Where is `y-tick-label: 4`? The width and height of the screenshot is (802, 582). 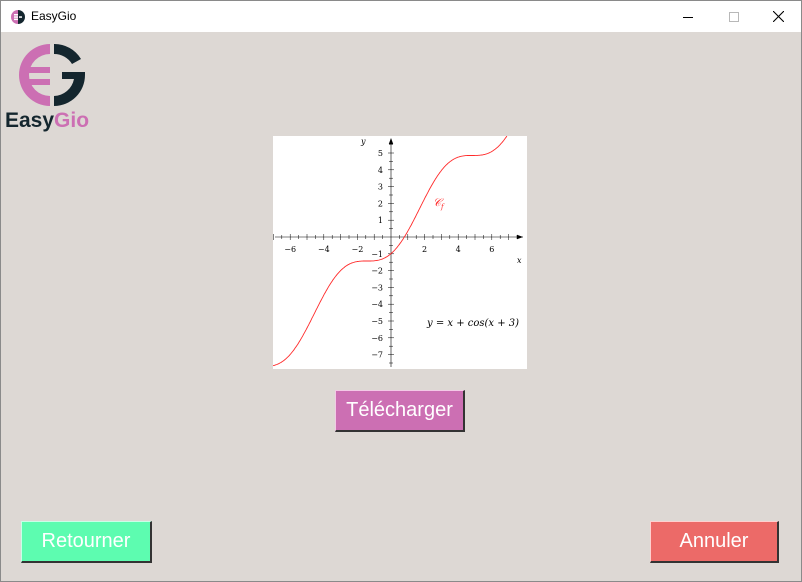
y-tick-label: 4 is located at coordinates (380, 170).